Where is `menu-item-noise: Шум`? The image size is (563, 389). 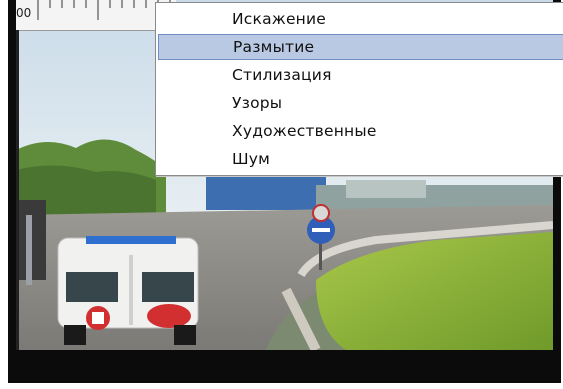
menu-item-noise: Шум is located at coordinates (360, 159).